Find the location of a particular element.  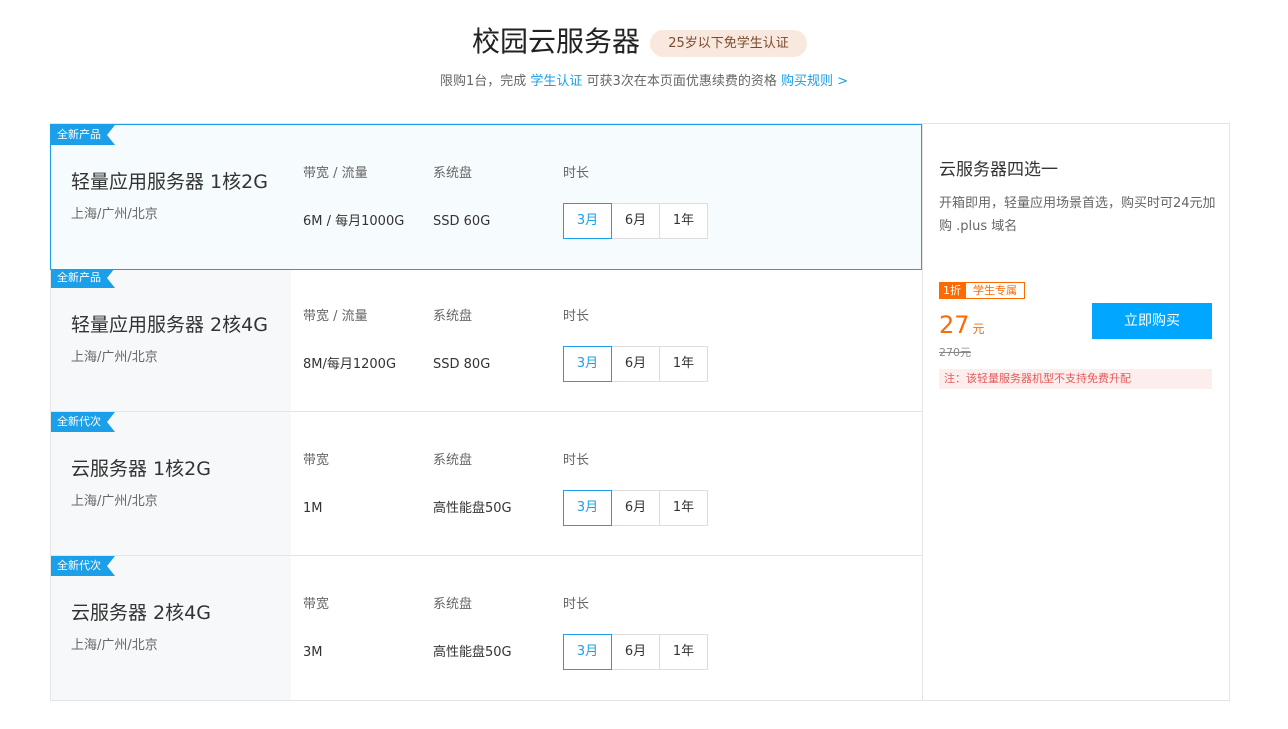

summary-title: 云服务器四选一 is located at coordinates (998, 170).